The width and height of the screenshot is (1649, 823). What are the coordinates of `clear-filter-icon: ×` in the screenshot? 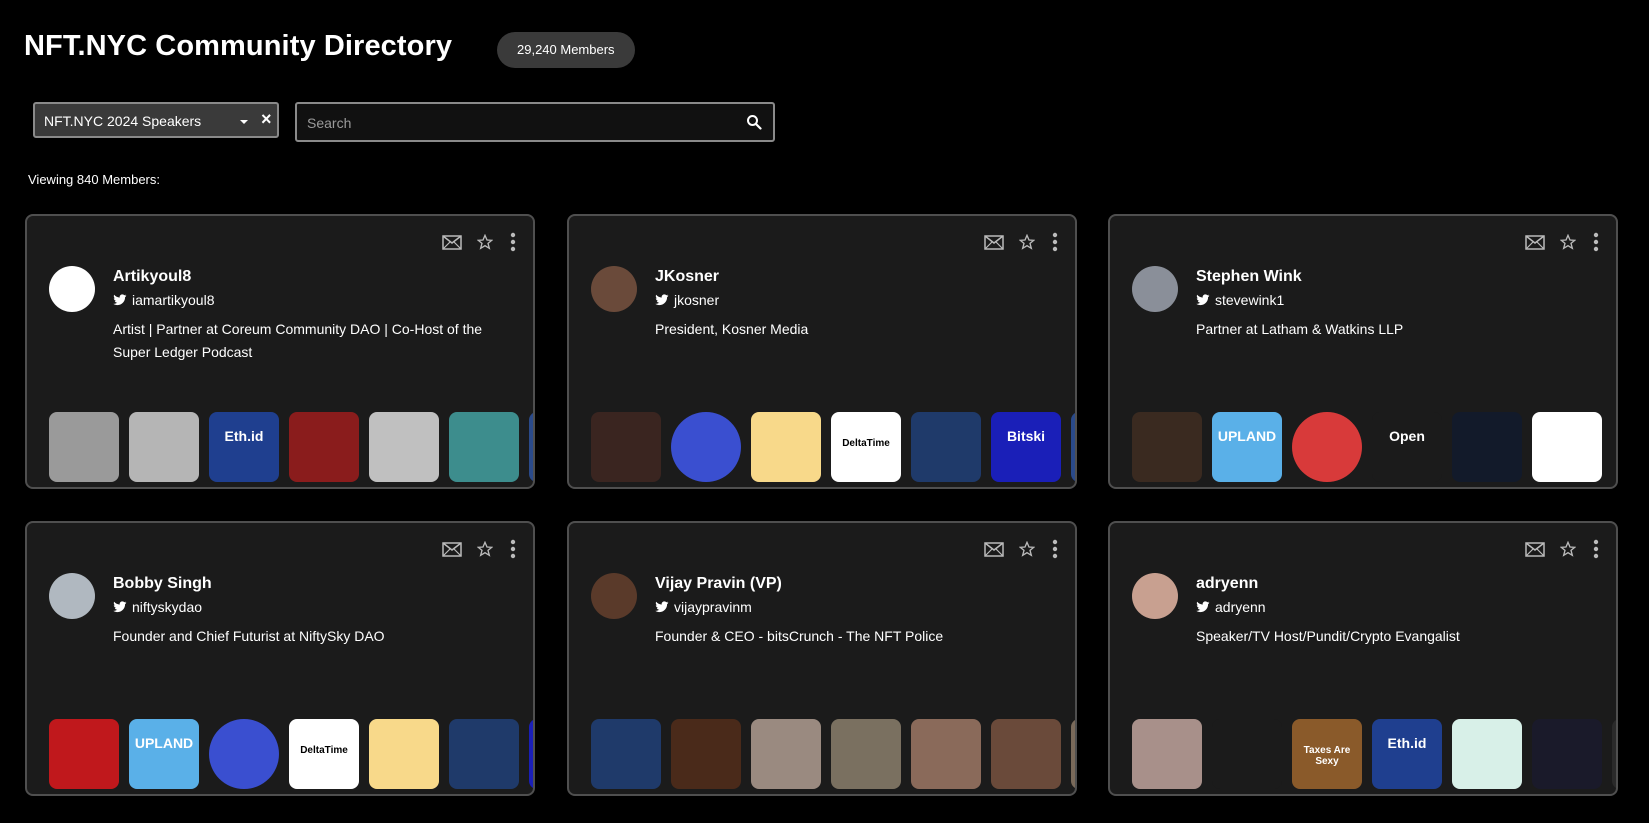 It's located at (266, 119).